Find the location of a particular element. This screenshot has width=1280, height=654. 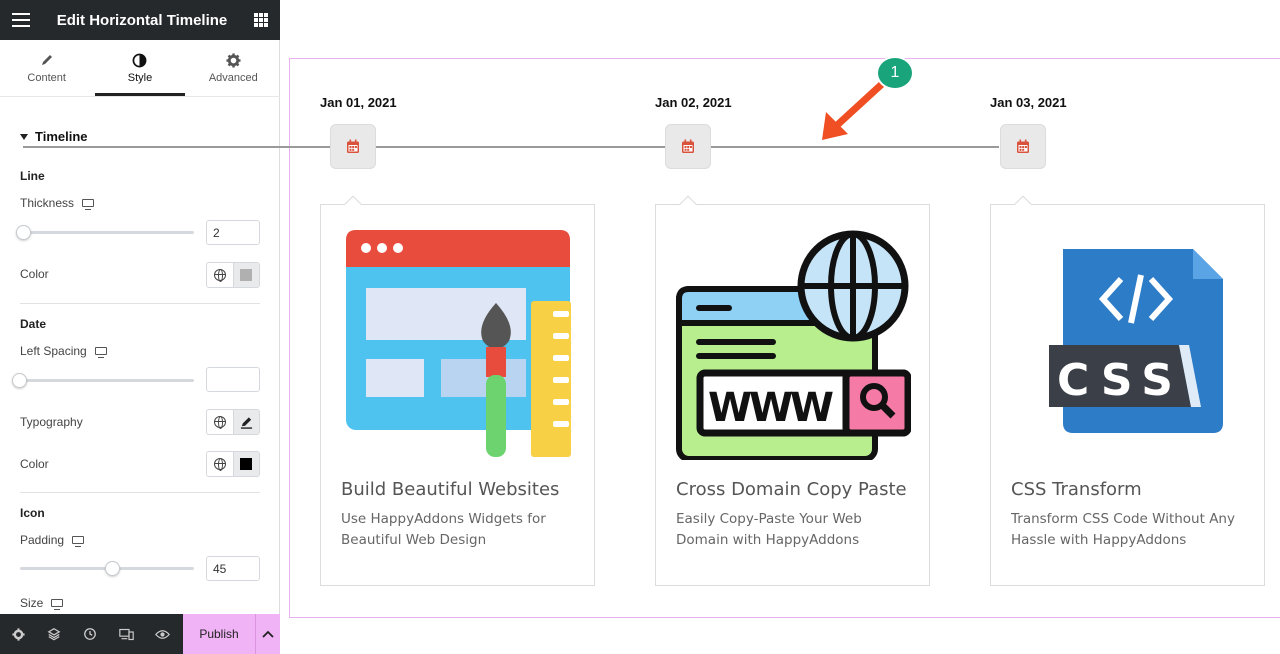

card-title: Build Beautiful Websites is located at coordinates (450, 489).